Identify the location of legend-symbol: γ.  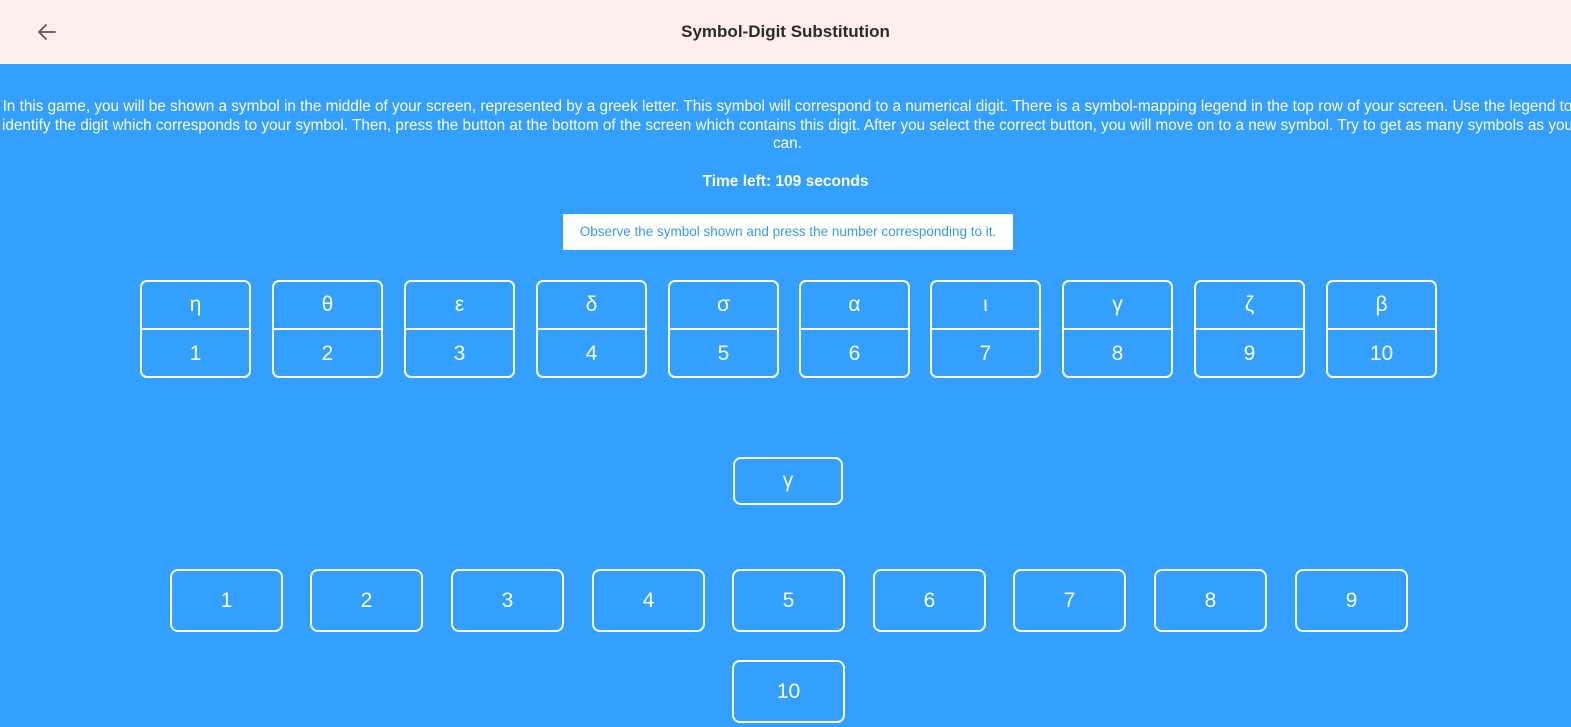
(1117, 306).